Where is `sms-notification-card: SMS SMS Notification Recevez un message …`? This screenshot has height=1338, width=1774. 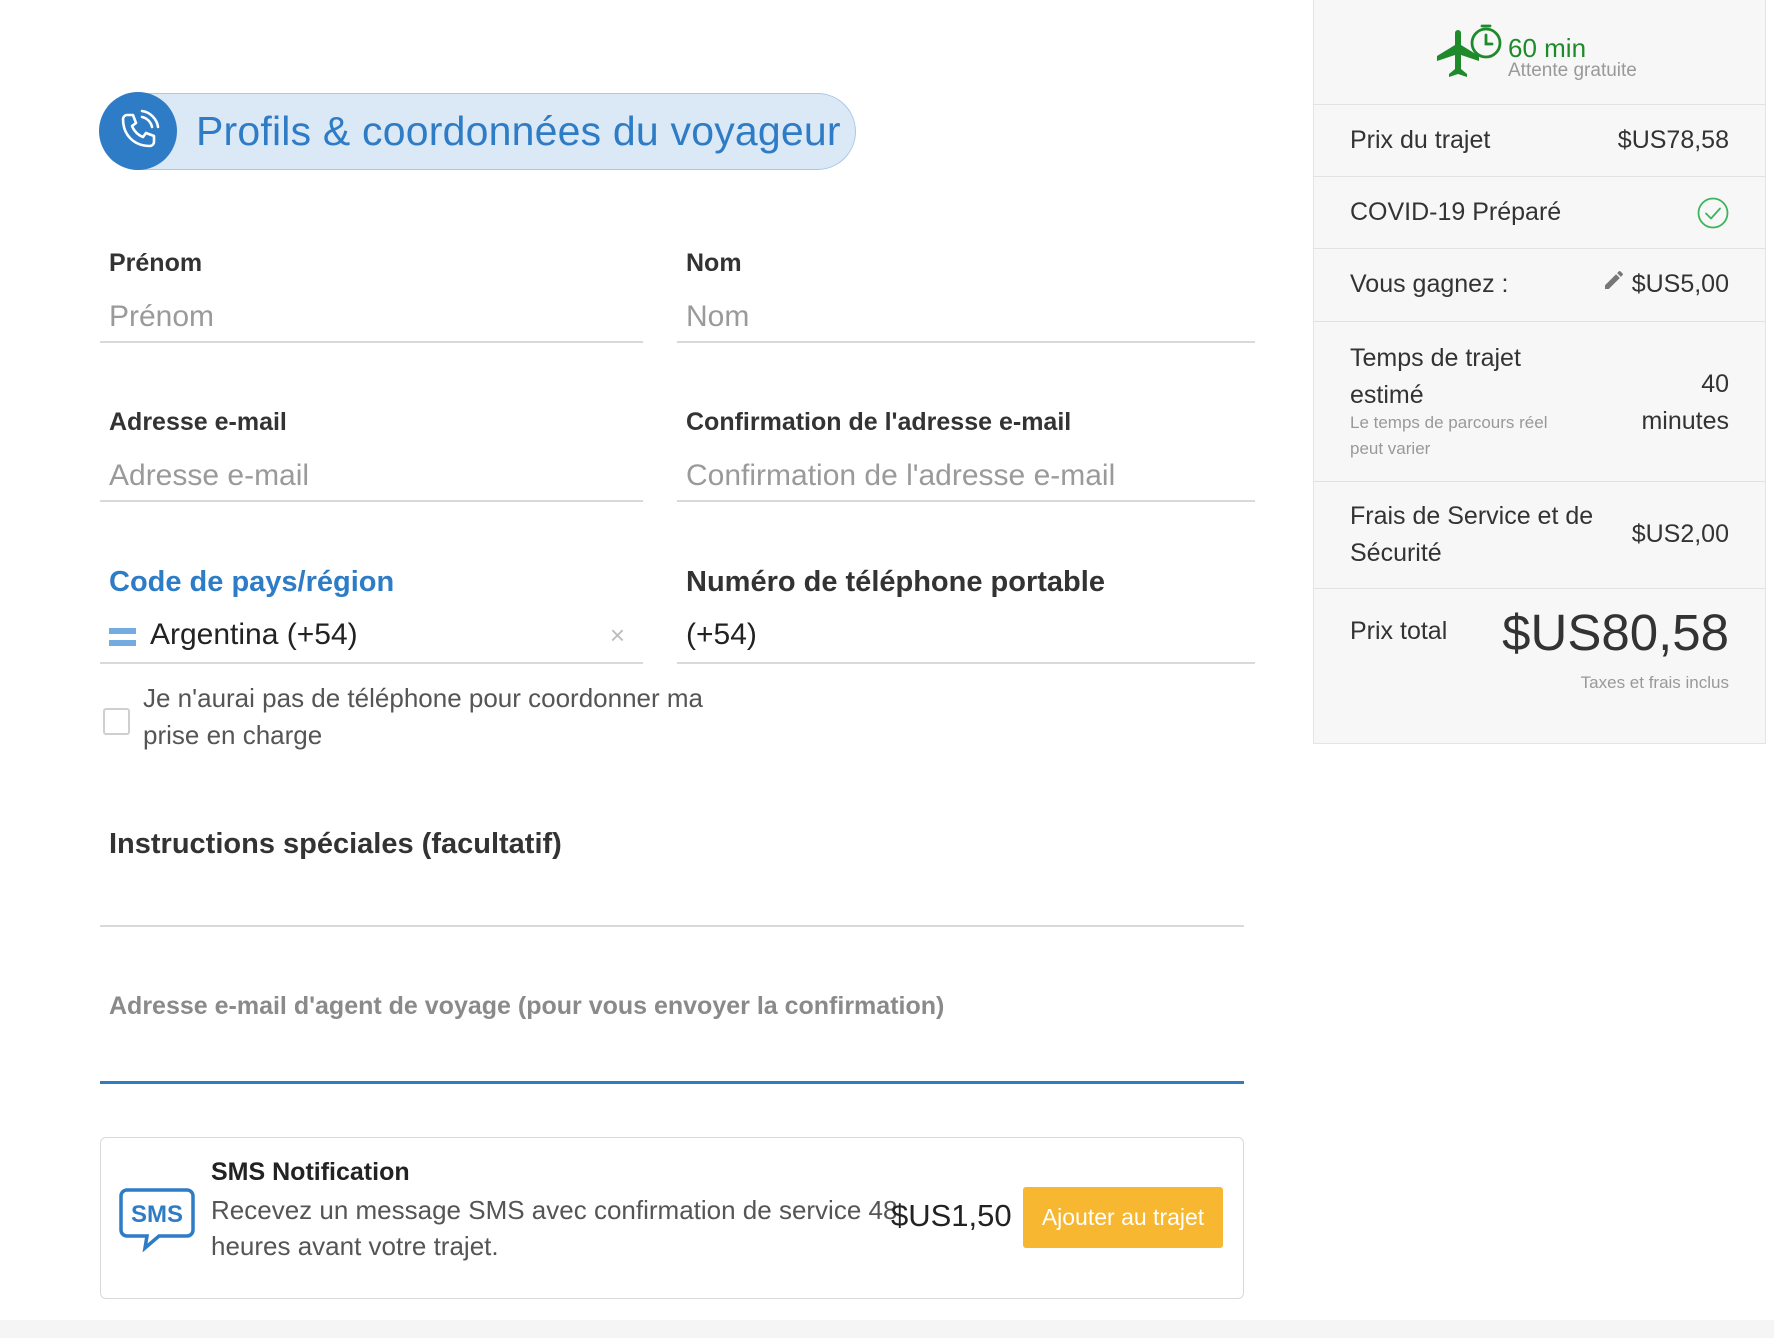
sms-notification-card: SMS SMS Notification Recevez un message … is located at coordinates (672, 1218).